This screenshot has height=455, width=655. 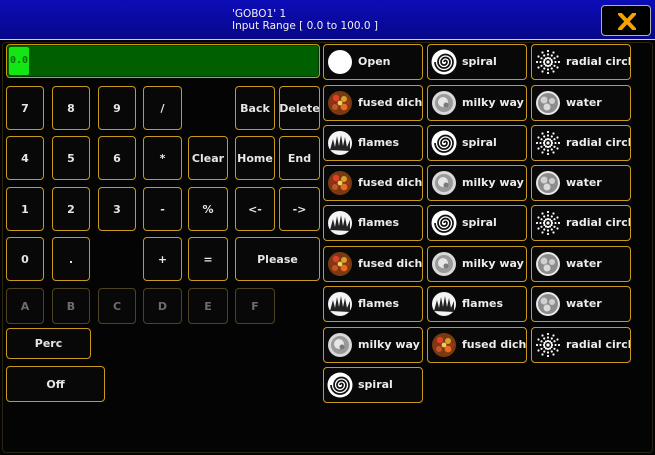 What do you see at coordinates (25, 259) in the screenshot?
I see `key-0-button: 0` at bounding box center [25, 259].